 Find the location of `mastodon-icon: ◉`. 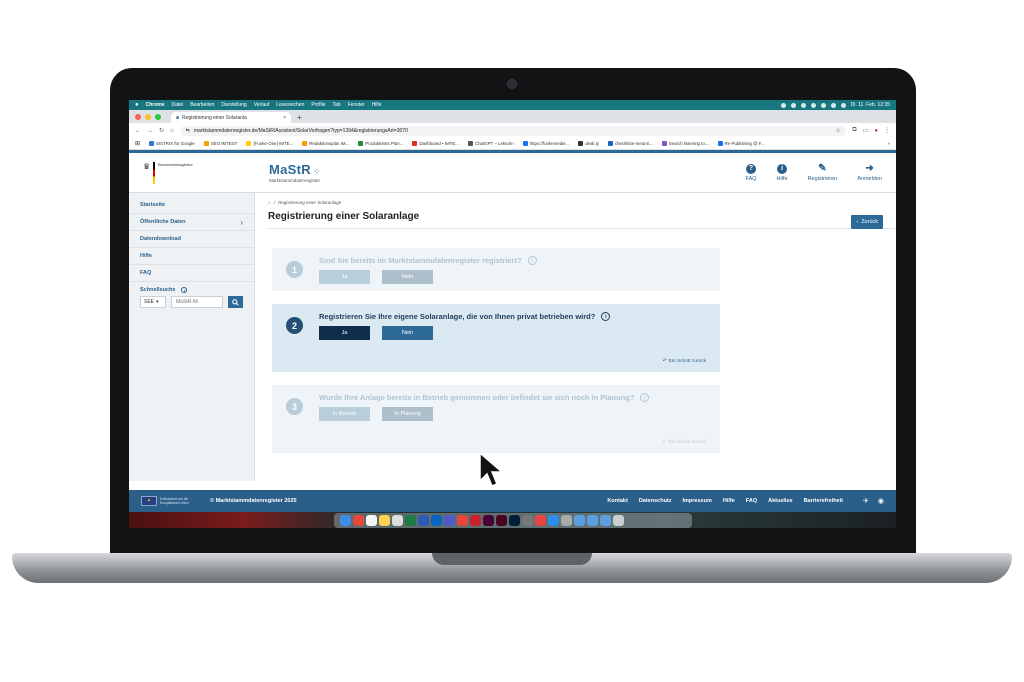

mastodon-icon: ◉ is located at coordinates (881, 501).